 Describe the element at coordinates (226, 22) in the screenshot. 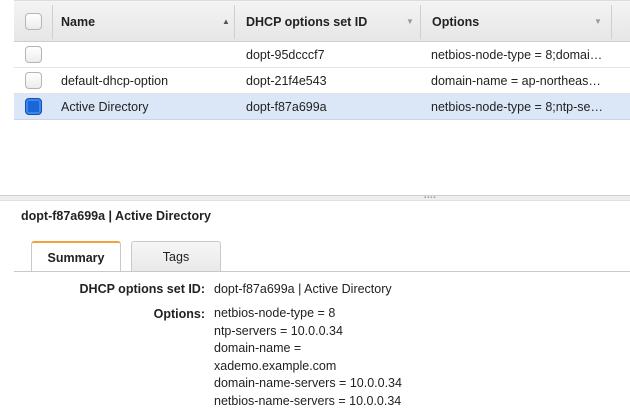

I see `sort-ascending-icon: ▲` at that location.